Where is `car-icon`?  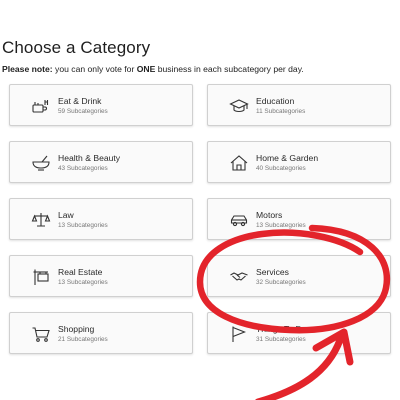 car-icon is located at coordinates (239, 220).